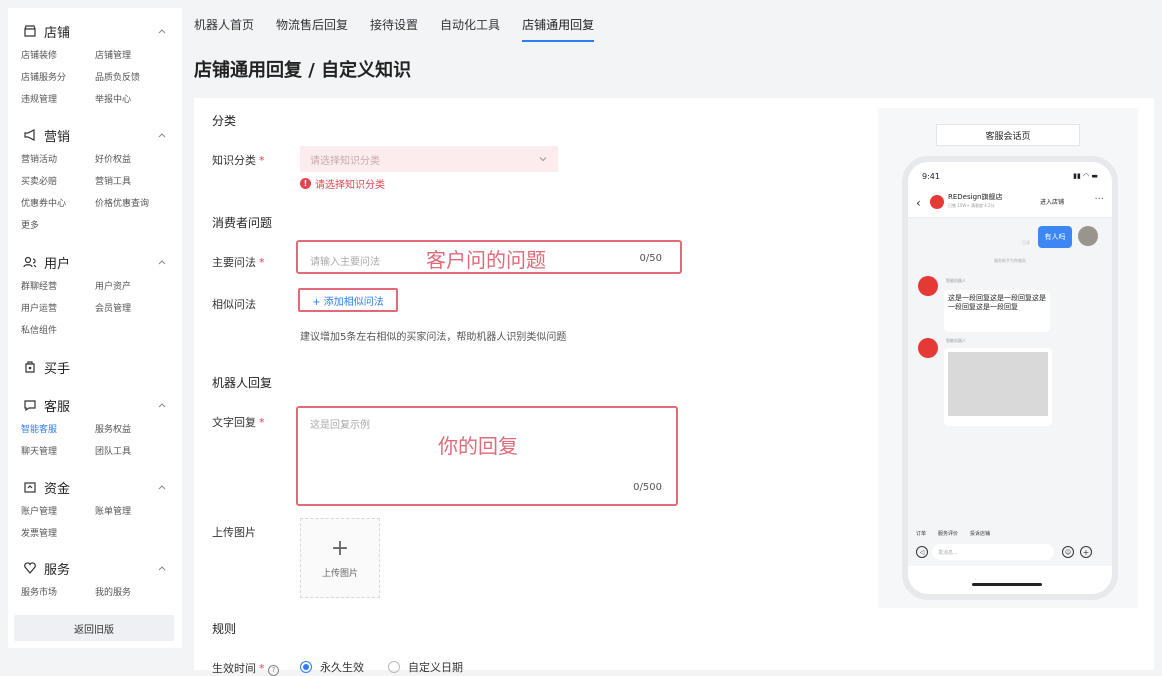  I want to click on bot-name: 智能机器人, so click(956, 280).